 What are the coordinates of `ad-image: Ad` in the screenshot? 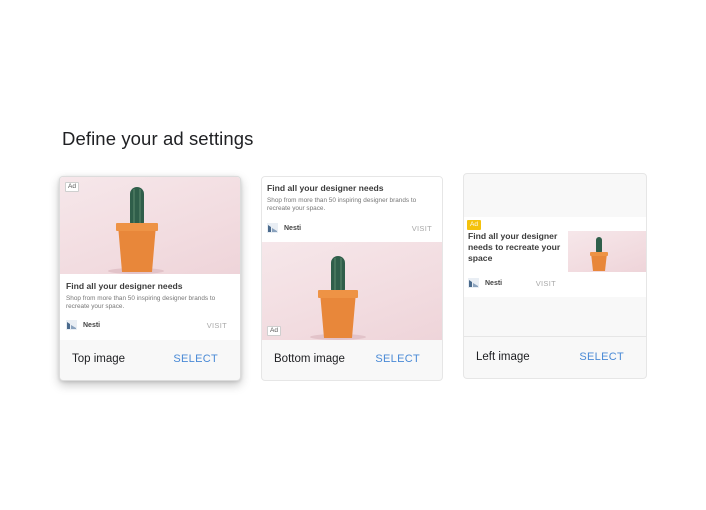 It's located at (352, 291).